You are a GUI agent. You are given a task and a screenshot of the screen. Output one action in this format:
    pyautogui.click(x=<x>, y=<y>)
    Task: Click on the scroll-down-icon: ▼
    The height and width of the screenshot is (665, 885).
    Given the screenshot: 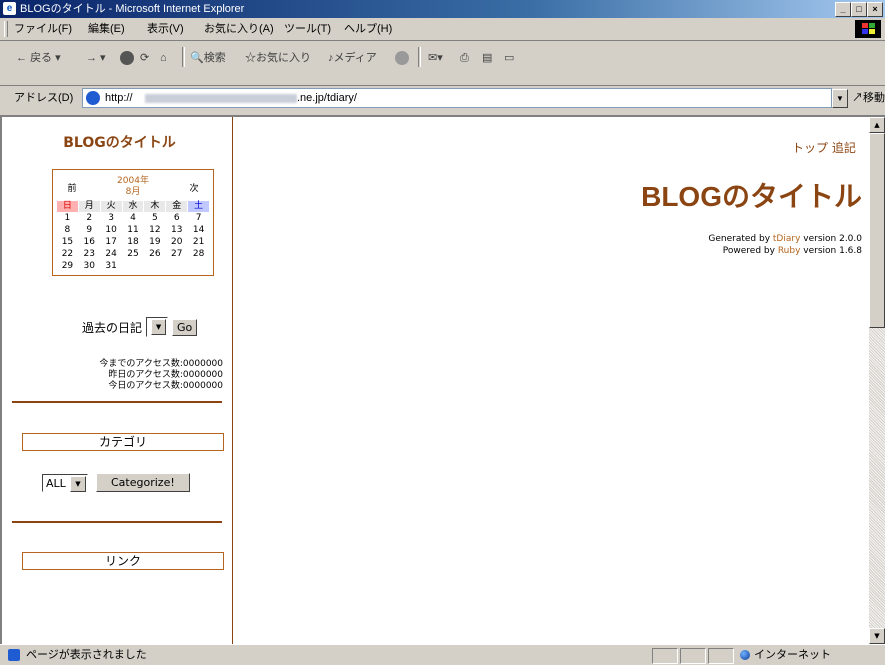 What is the action you would take?
    pyautogui.click(x=877, y=636)
    